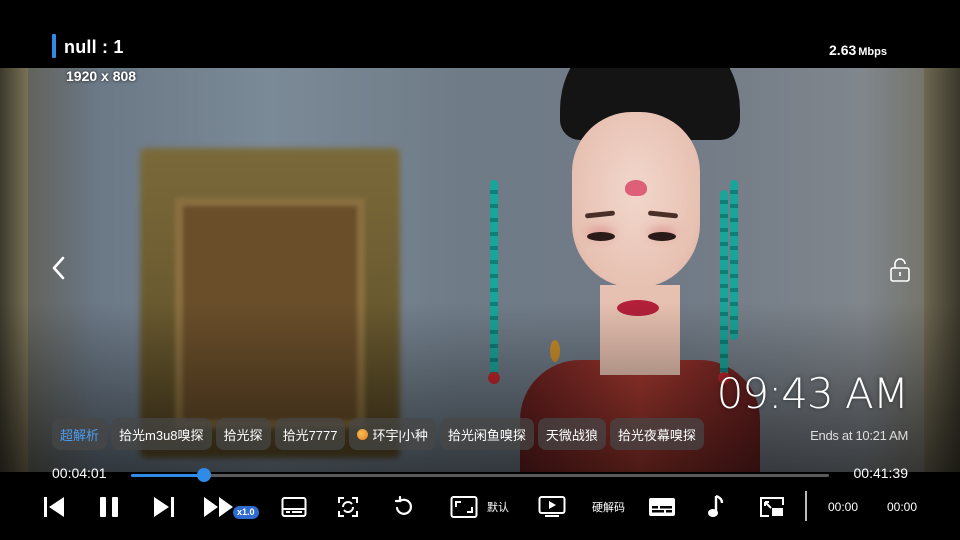 This screenshot has height=540, width=960. I want to click on controls-divider, so click(806, 506).